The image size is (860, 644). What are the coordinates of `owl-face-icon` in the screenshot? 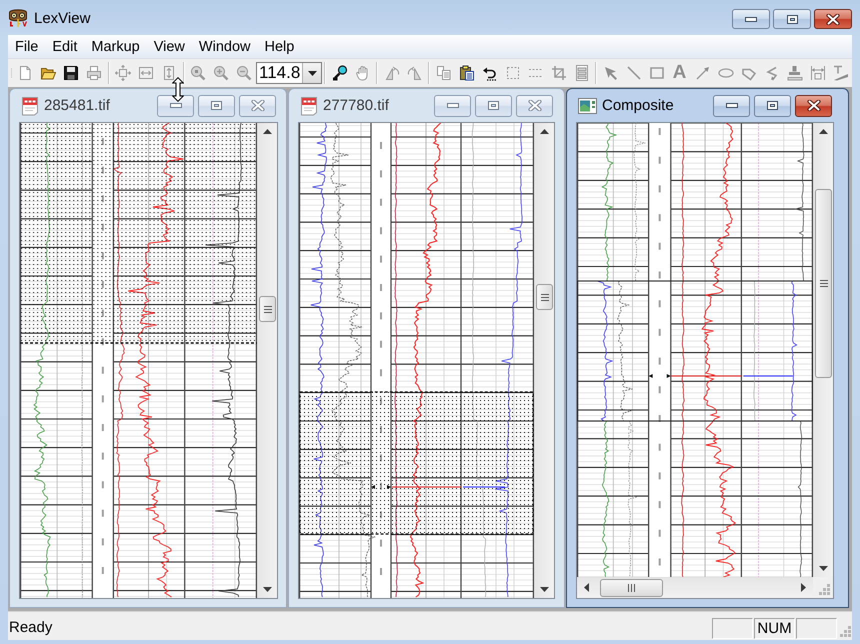 It's located at (18, 18).